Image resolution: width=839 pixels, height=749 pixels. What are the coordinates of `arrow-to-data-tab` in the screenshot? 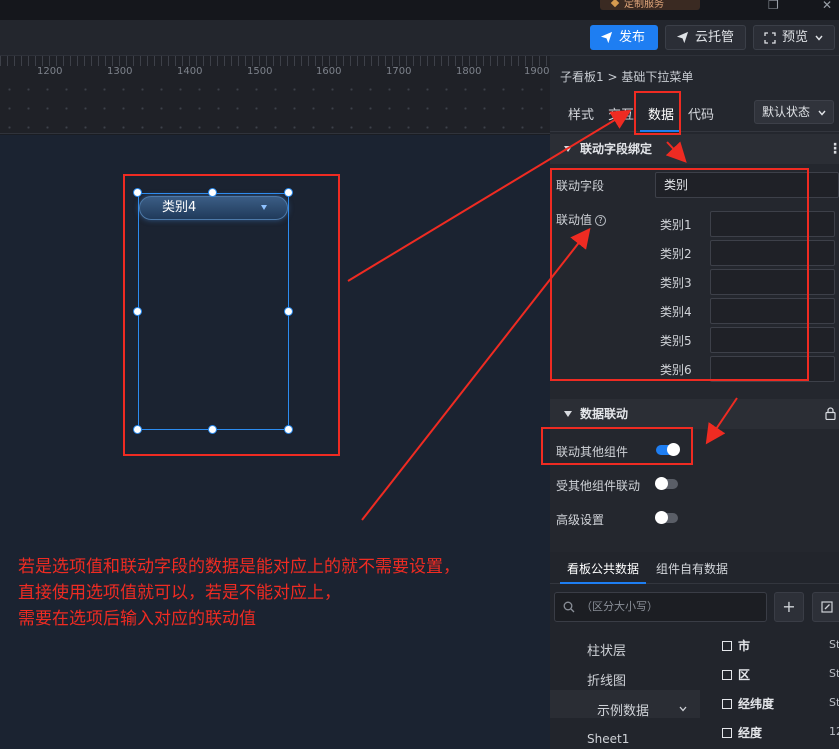 It's located at (489, 195).